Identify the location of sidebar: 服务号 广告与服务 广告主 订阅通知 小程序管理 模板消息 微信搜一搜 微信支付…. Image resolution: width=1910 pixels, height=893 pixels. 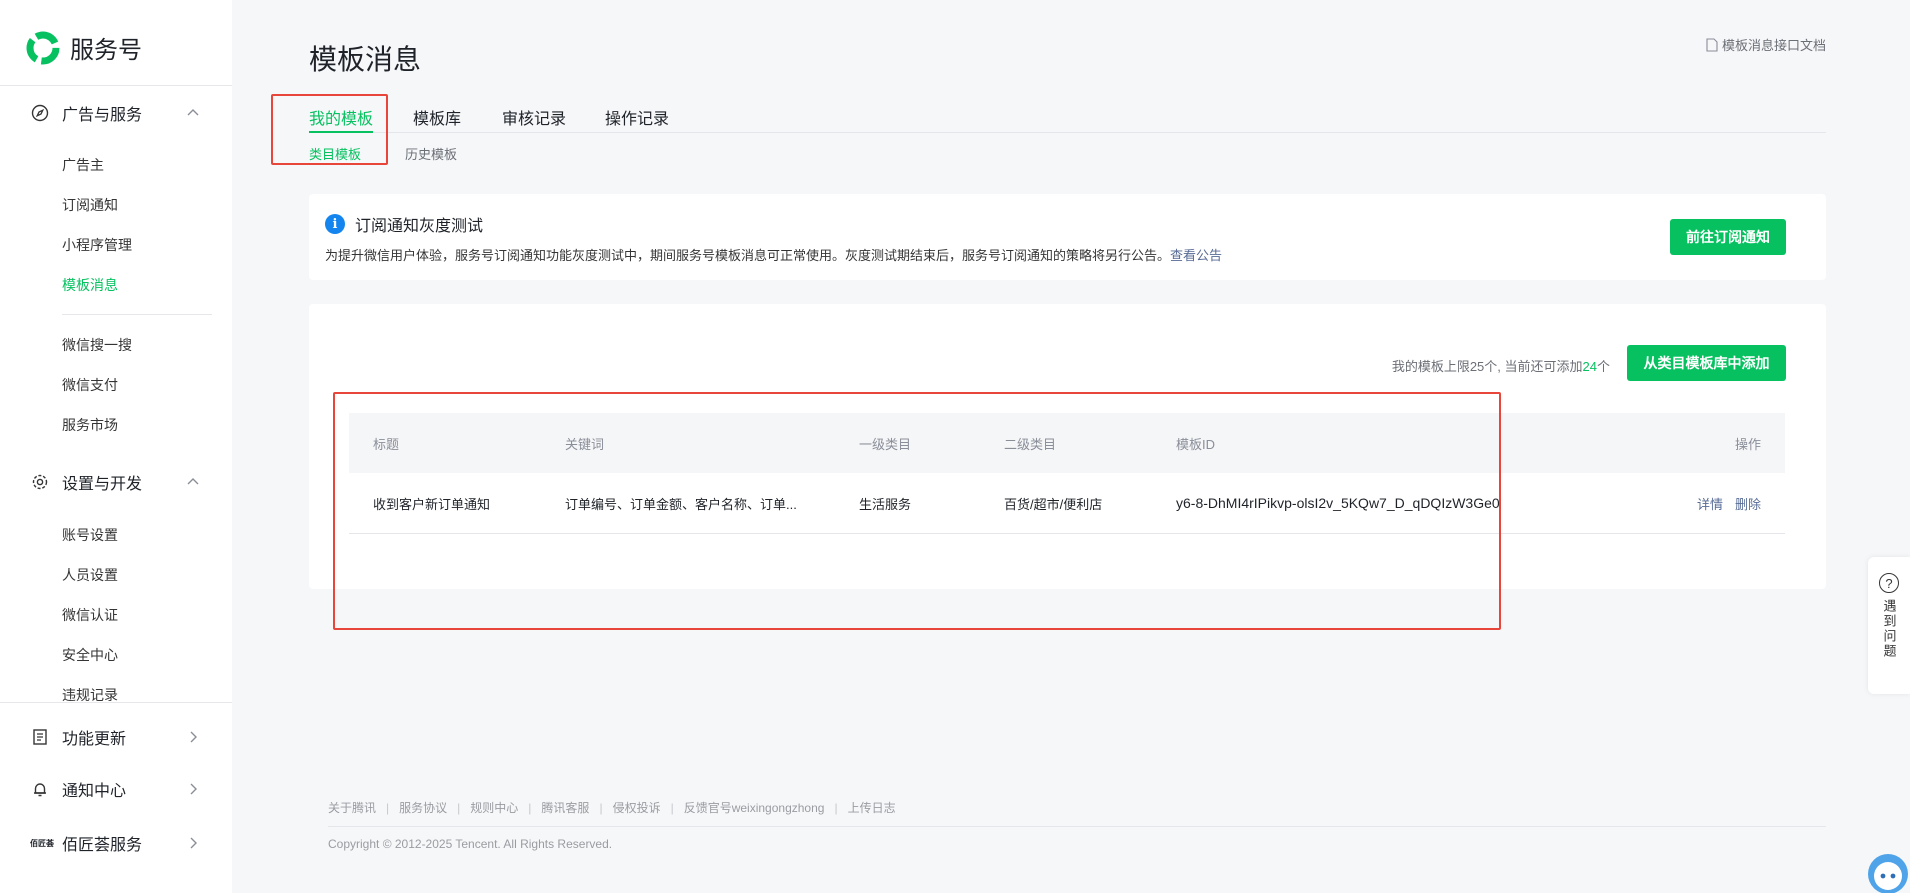
(116, 446).